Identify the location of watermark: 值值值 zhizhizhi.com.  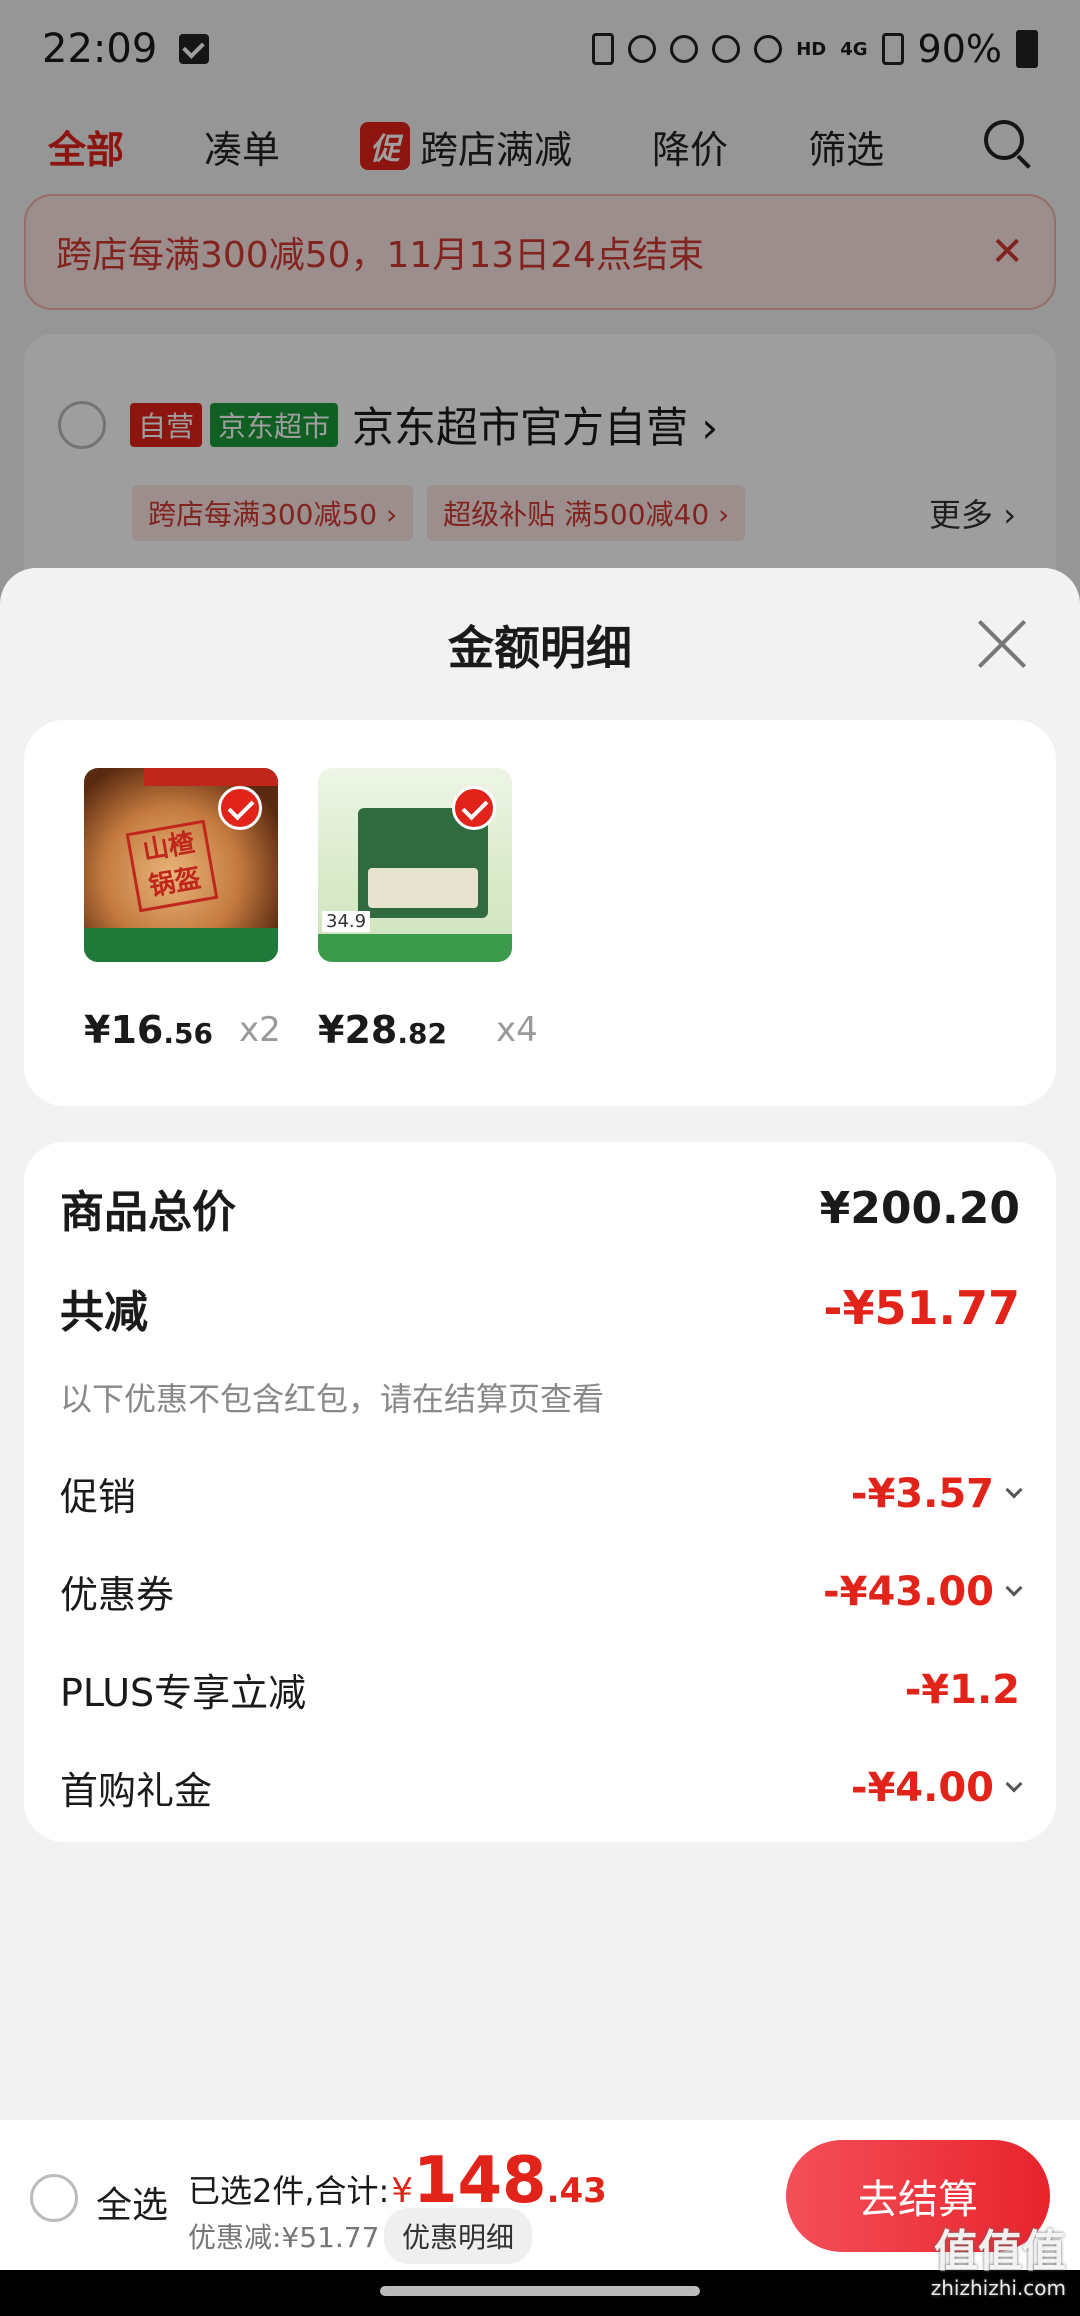
(998, 2265).